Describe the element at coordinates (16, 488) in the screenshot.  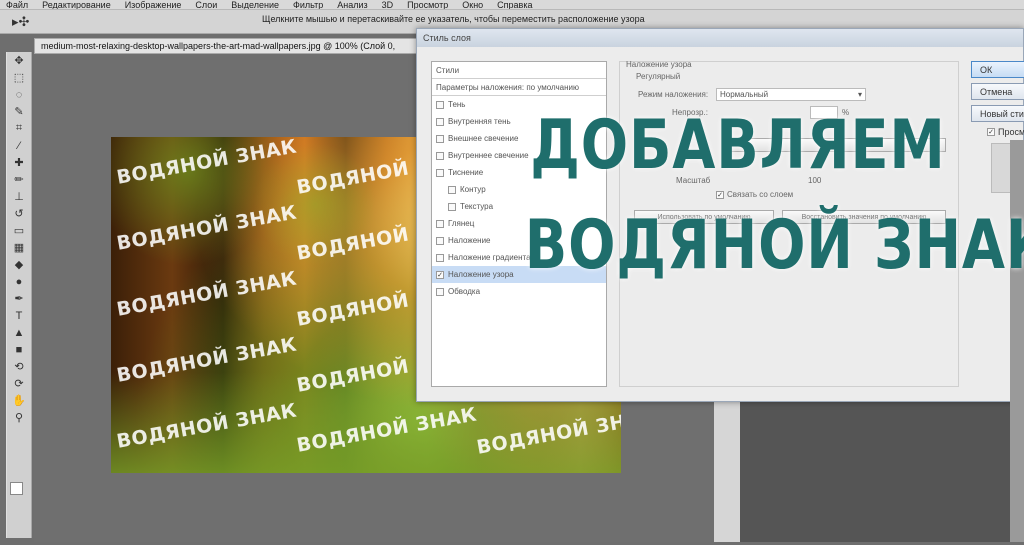
I see `foreground-color` at that location.